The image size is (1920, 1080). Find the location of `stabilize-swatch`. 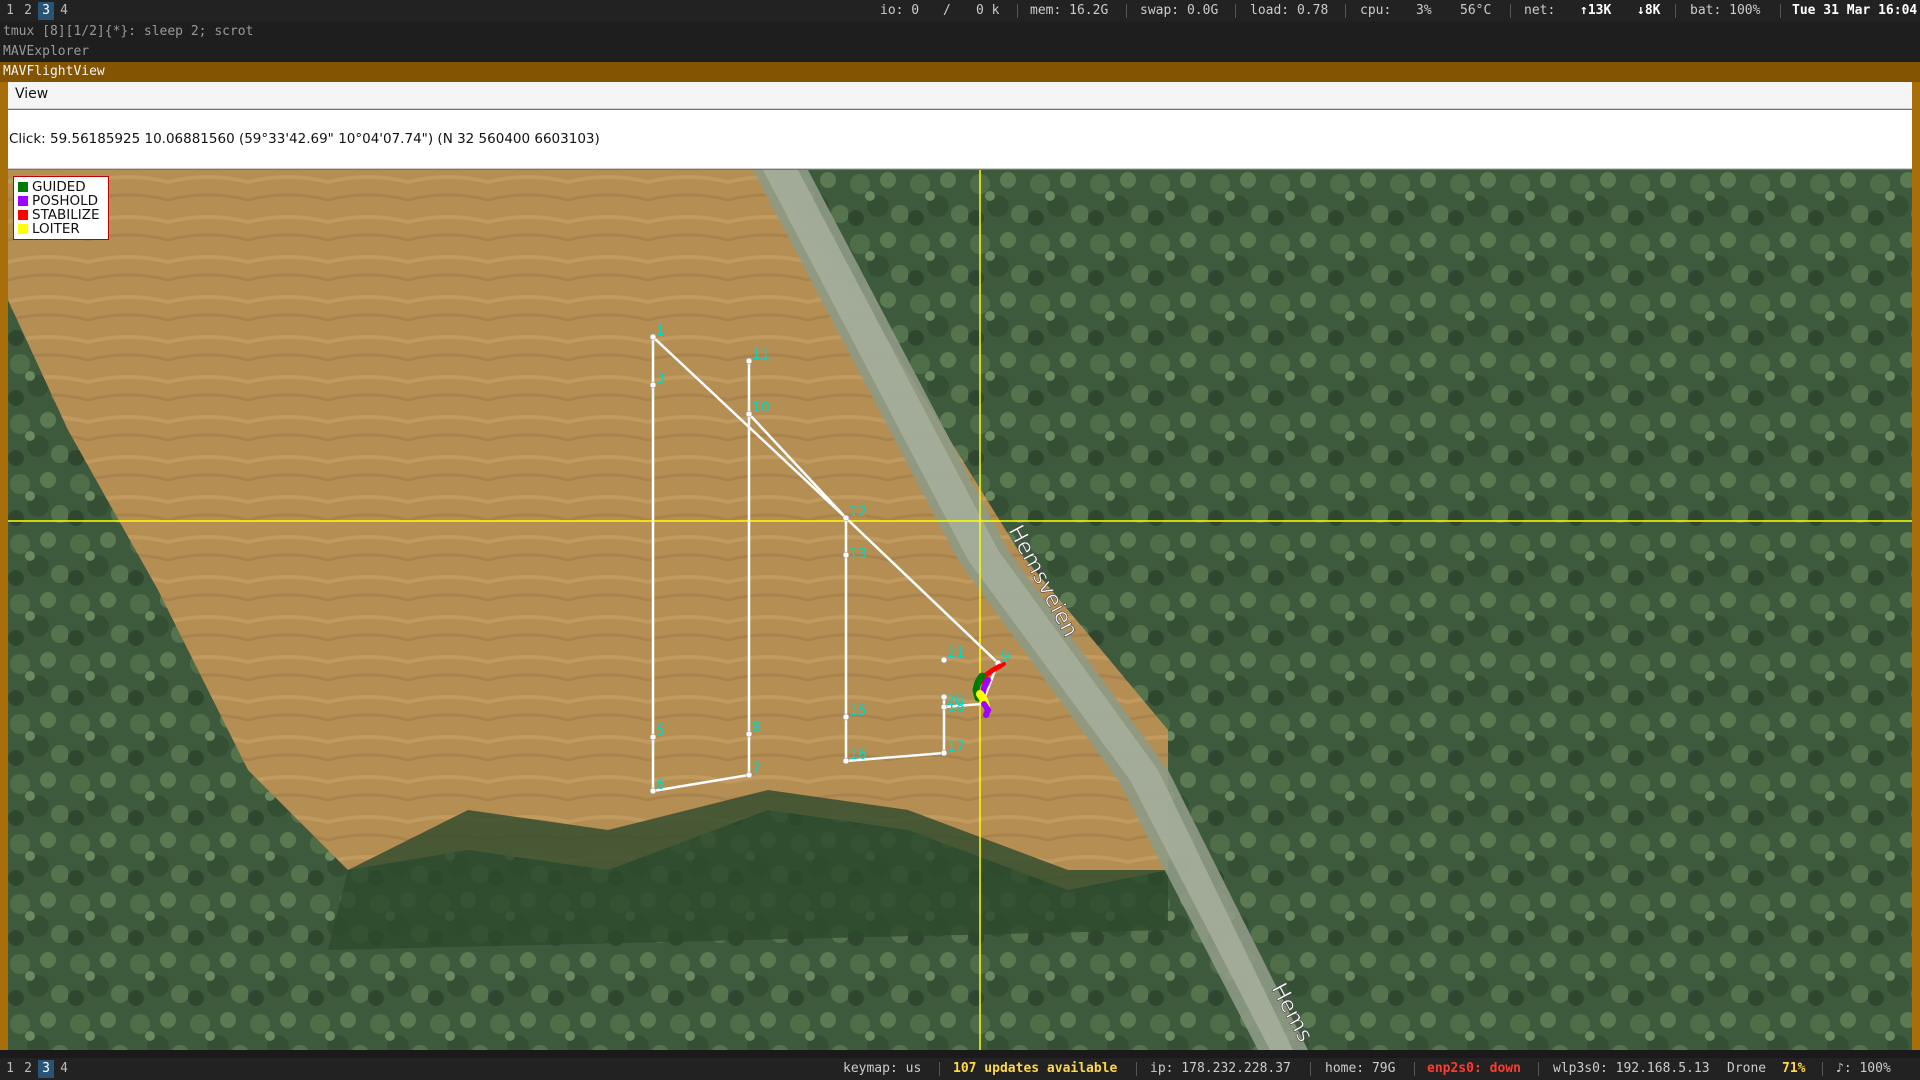

stabilize-swatch is located at coordinates (23, 215).